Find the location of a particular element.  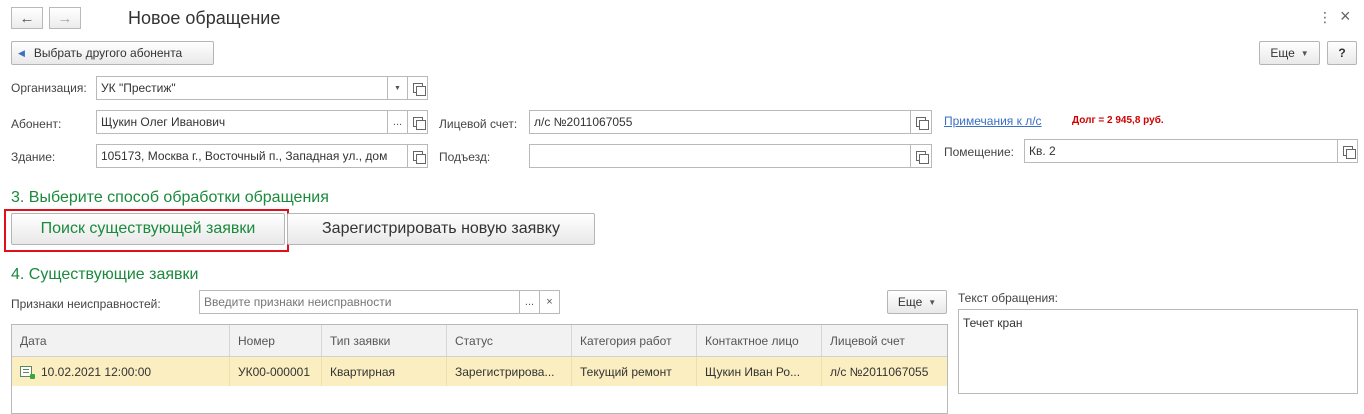

account-field: л/с №2011067055 is located at coordinates (720, 122).